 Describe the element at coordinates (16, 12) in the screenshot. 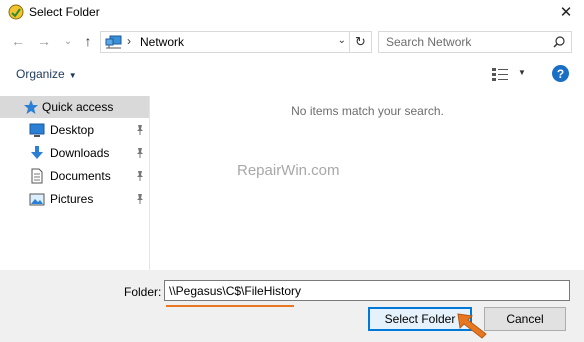

I see `app-icon` at that location.